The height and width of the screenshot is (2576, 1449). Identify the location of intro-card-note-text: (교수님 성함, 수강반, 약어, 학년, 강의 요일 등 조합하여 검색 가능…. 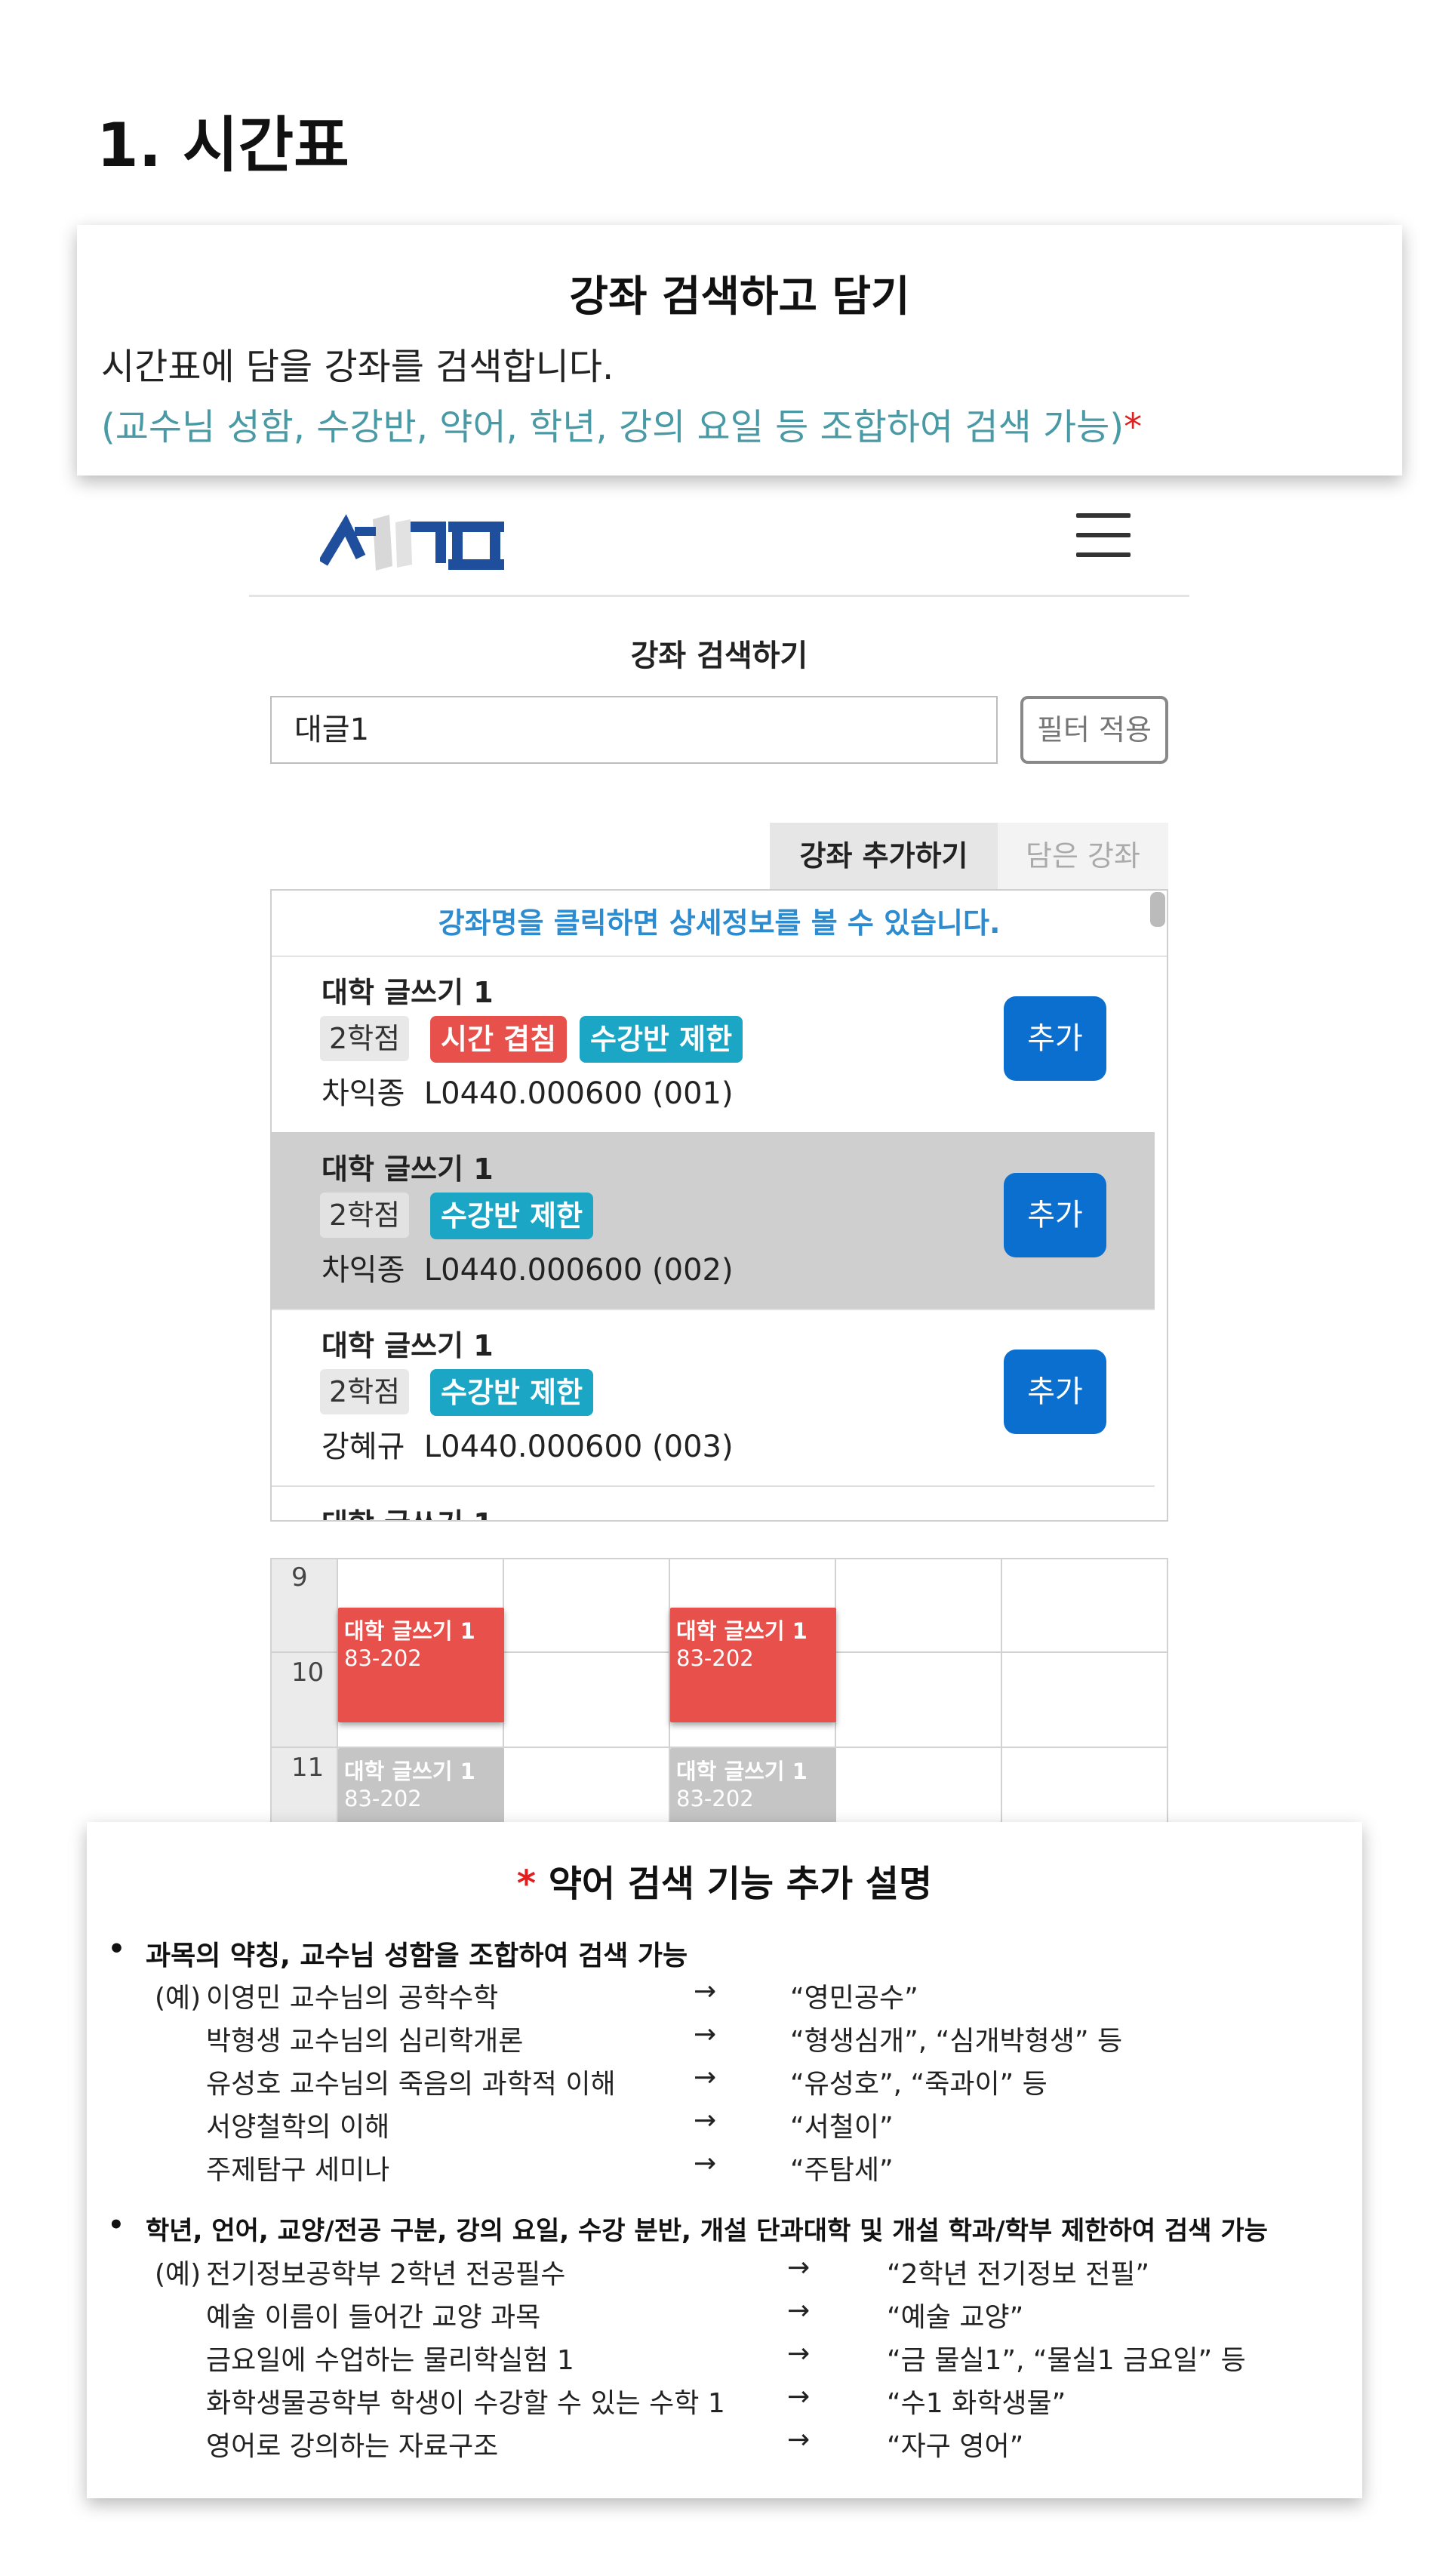
(612, 427).